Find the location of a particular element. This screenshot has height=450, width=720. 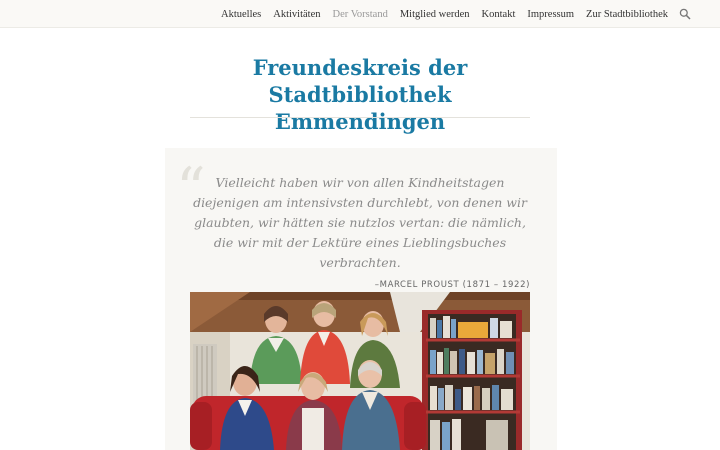

site-title-line-1: Freundeskreis der Stadtbibliothek is located at coordinates (360, 81).